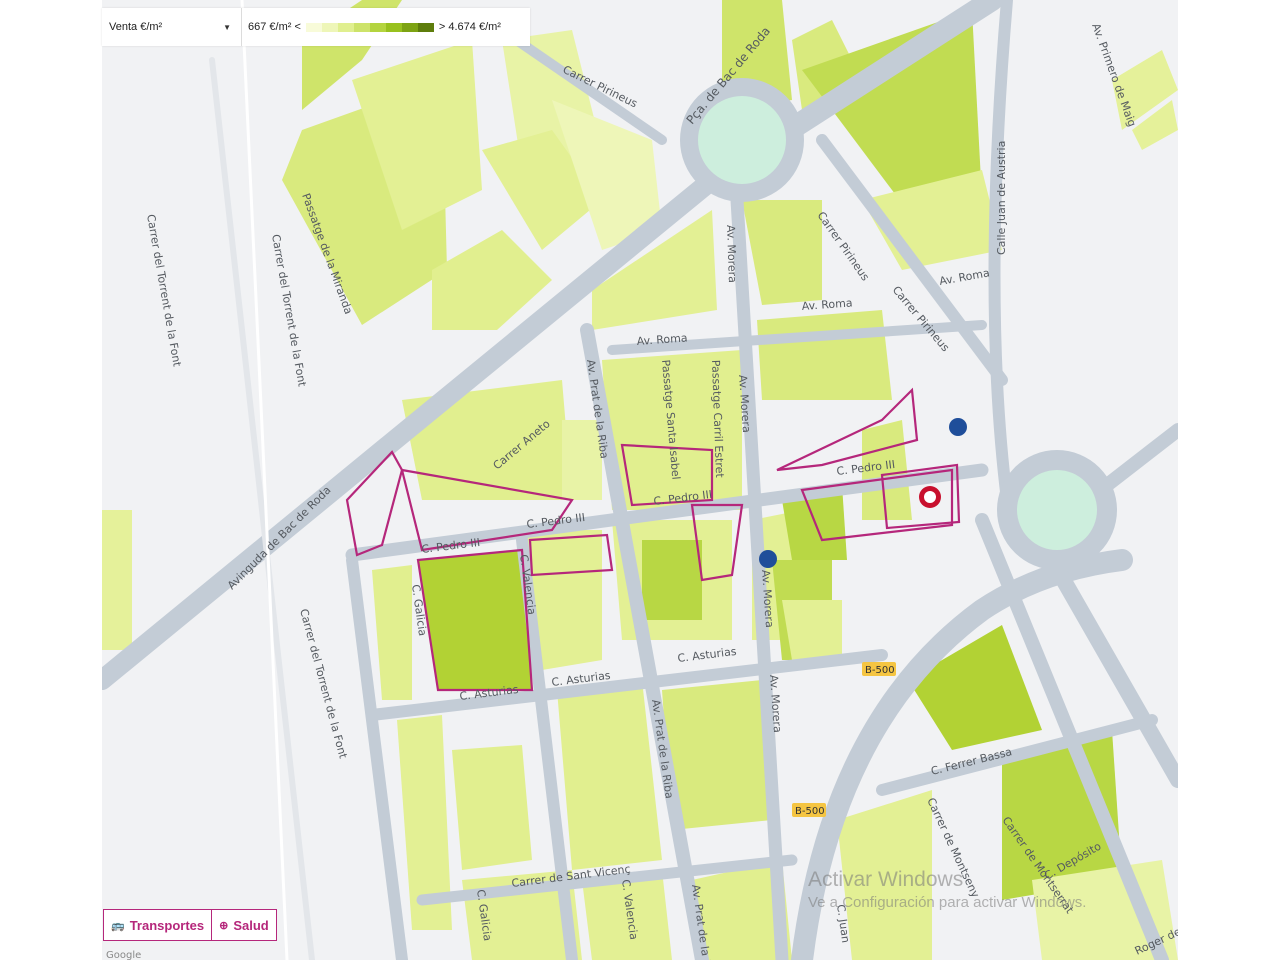  Describe the element at coordinates (224, 925) in the screenshot. I see `plus-circle-icon: ⊕` at that location.